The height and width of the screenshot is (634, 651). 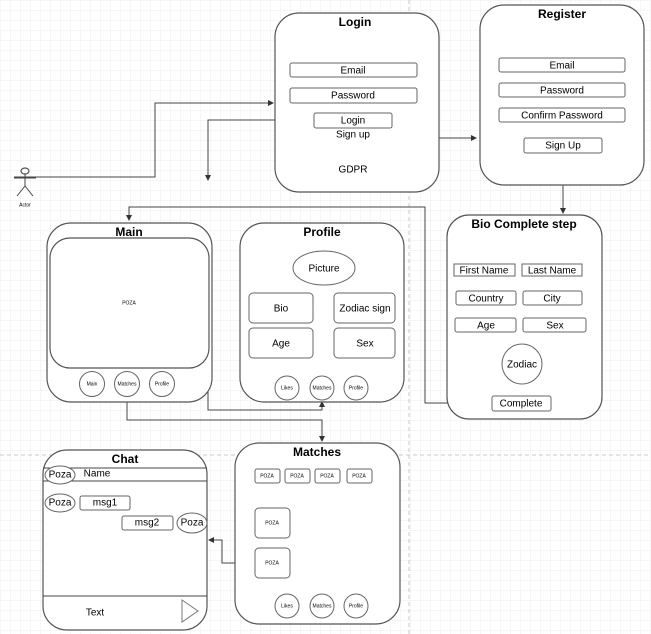 I want to click on profile-sex: Sex, so click(x=364, y=343).